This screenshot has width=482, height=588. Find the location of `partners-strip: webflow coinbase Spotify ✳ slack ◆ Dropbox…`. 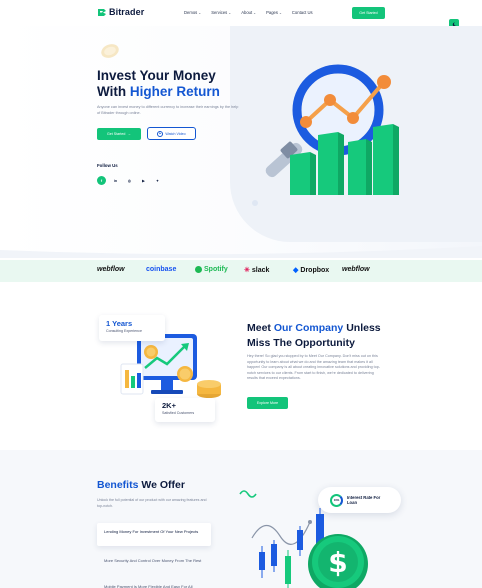

partners-strip: webflow coinbase Spotify ✳ slack ◆ Dropbox… is located at coordinates (241, 271).